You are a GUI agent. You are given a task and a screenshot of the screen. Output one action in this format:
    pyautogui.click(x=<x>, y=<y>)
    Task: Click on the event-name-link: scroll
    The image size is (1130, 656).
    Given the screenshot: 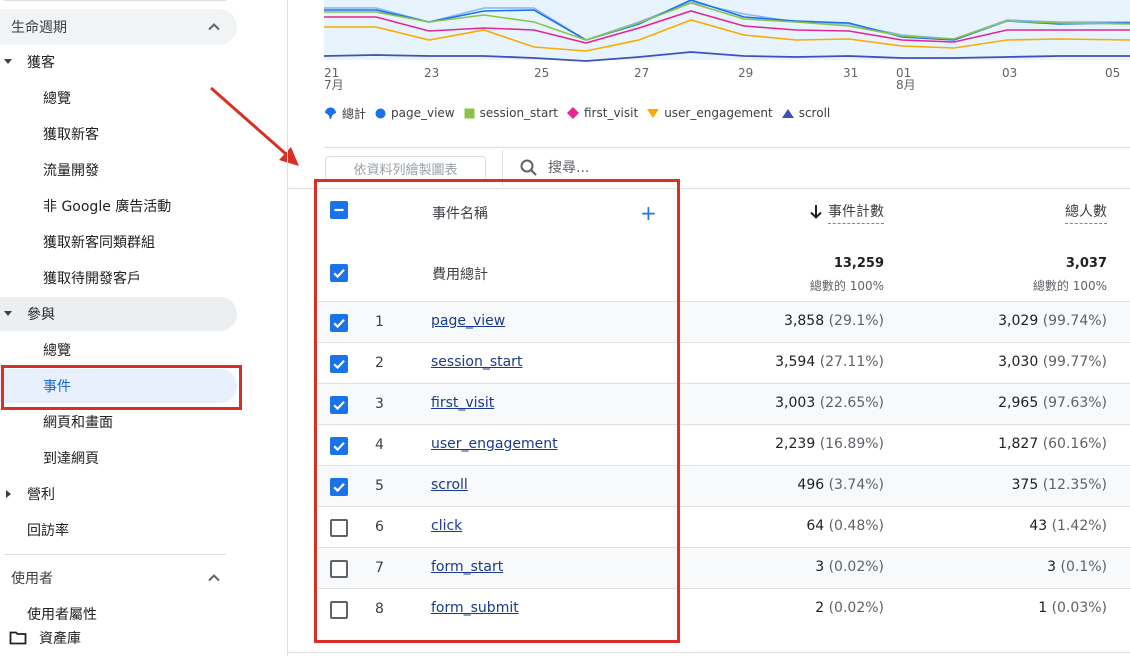 What is the action you would take?
    pyautogui.click(x=449, y=485)
    